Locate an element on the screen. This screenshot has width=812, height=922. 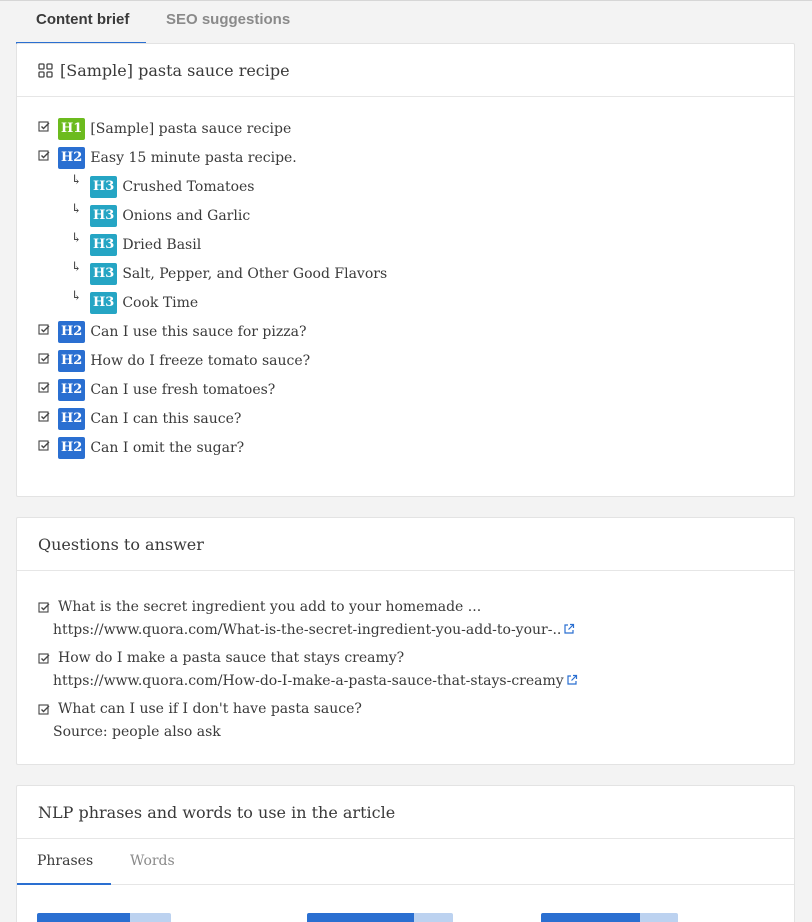
source-text: Source: people also ask is located at coordinates (137, 732).